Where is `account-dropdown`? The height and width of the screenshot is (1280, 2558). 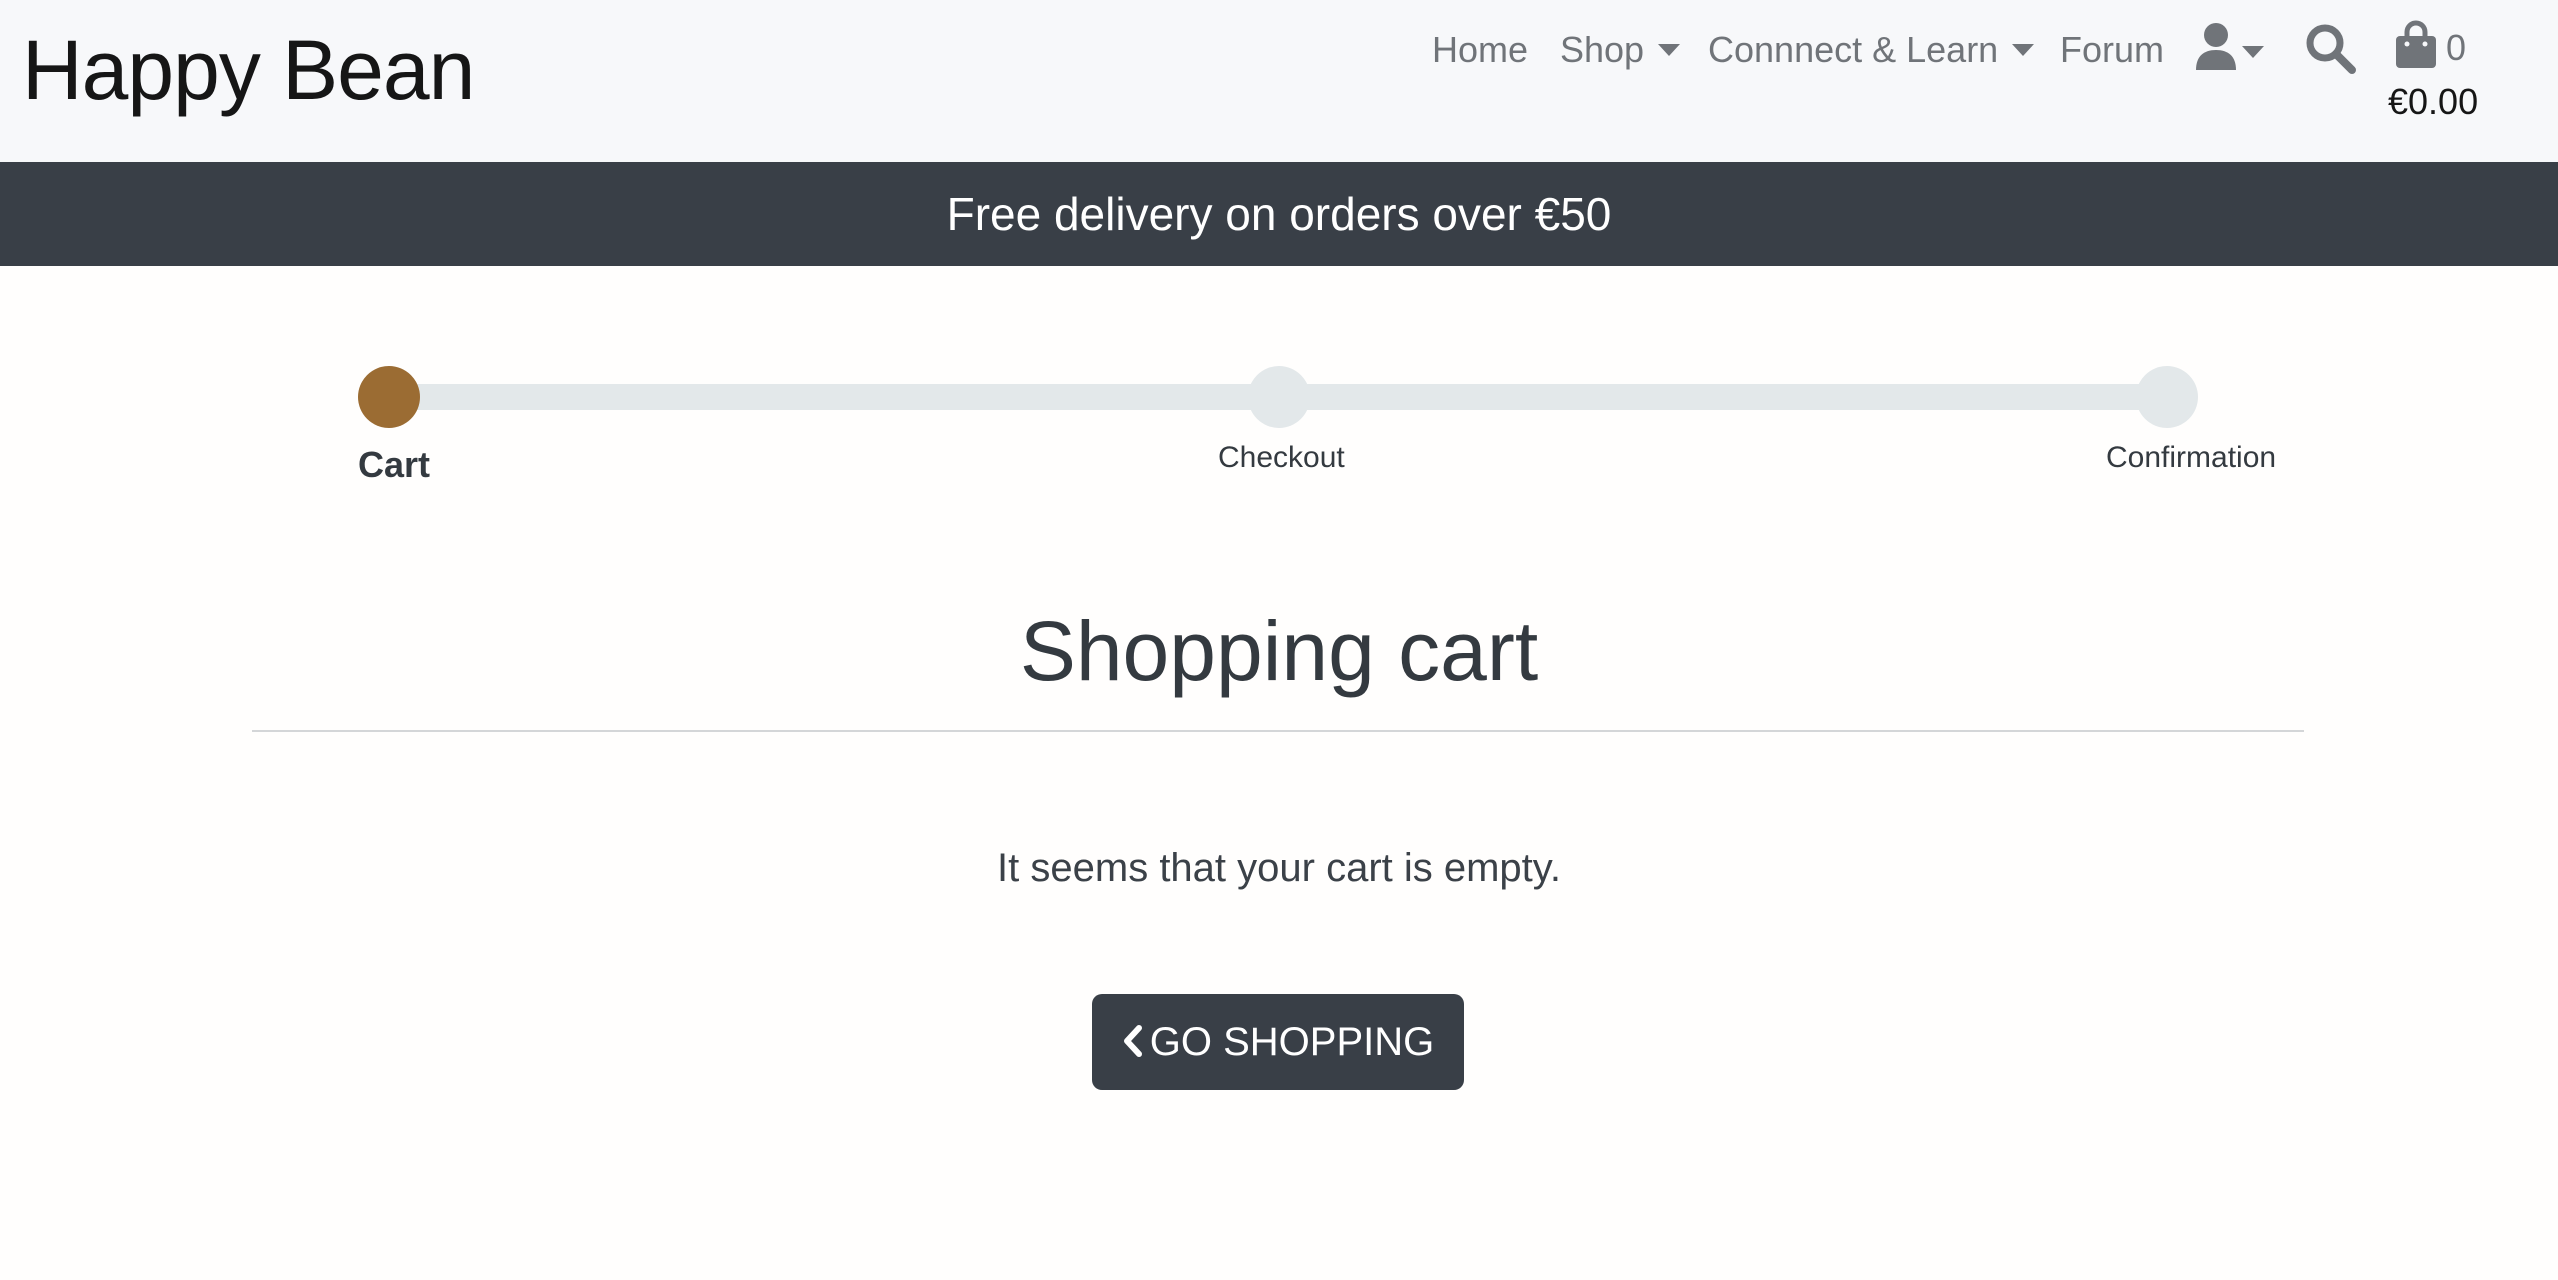 account-dropdown is located at coordinates (2234, 48).